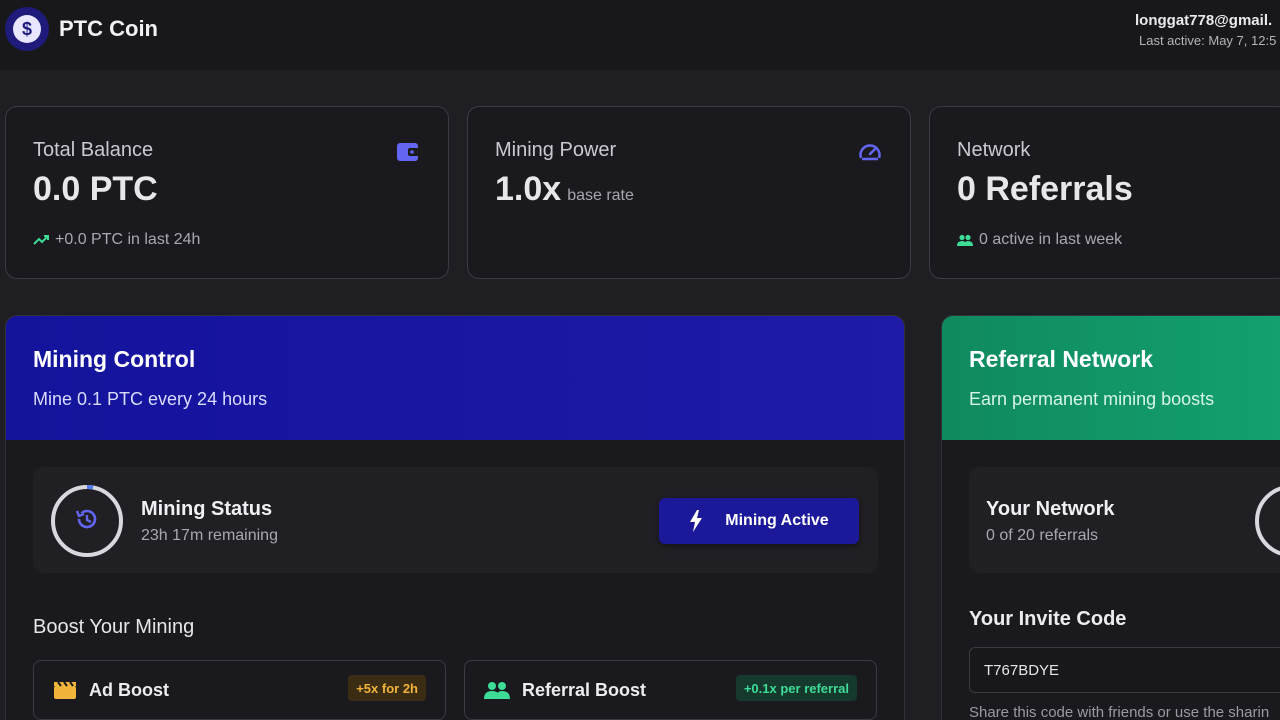 This screenshot has width=1280, height=720. I want to click on mining-button-label: Mining Active, so click(777, 520).